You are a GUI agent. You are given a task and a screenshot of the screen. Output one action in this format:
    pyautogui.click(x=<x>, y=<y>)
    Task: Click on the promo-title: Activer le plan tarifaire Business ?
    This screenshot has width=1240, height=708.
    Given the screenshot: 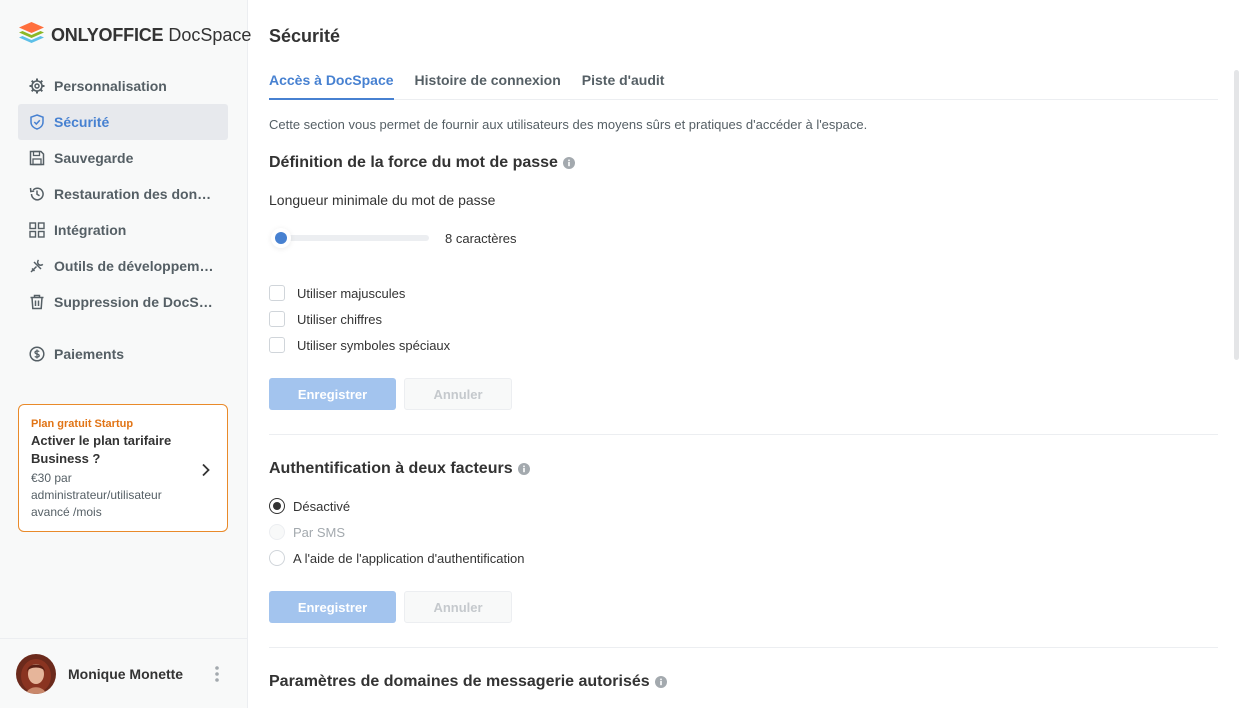 What is the action you would take?
    pyautogui.click(x=101, y=449)
    